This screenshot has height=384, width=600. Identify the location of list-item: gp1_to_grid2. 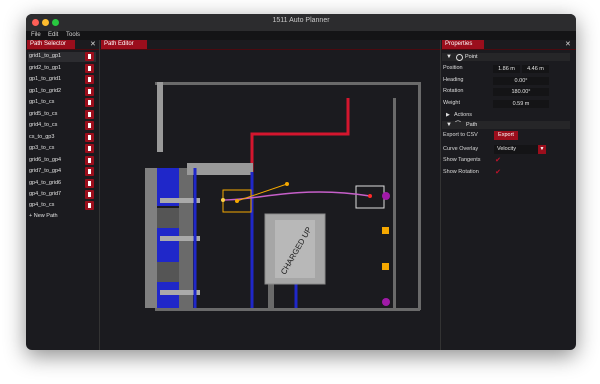
(62, 92).